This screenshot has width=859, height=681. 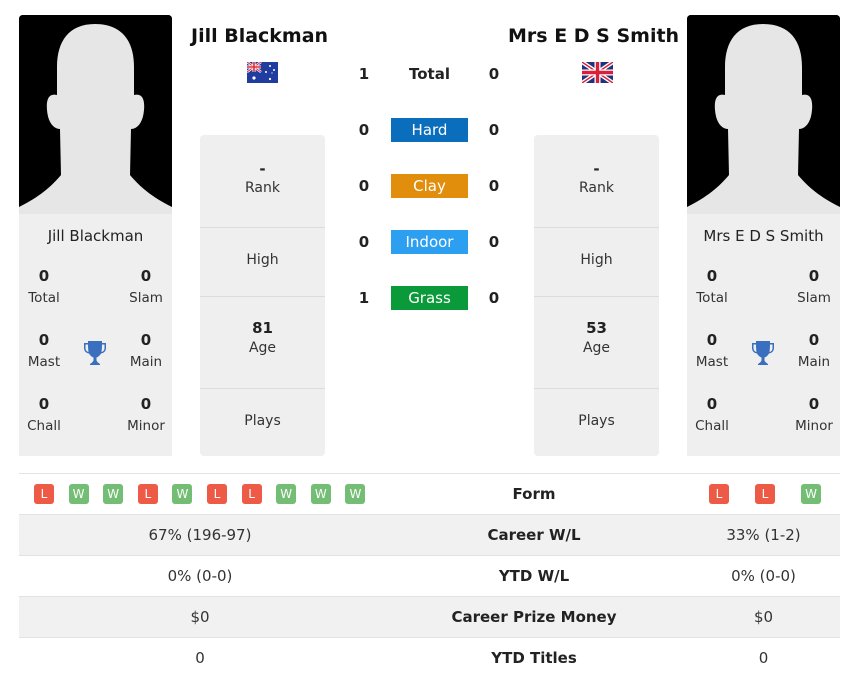 What do you see at coordinates (200, 535) in the screenshot?
I see `left-value: 67% (196-97)` at bounding box center [200, 535].